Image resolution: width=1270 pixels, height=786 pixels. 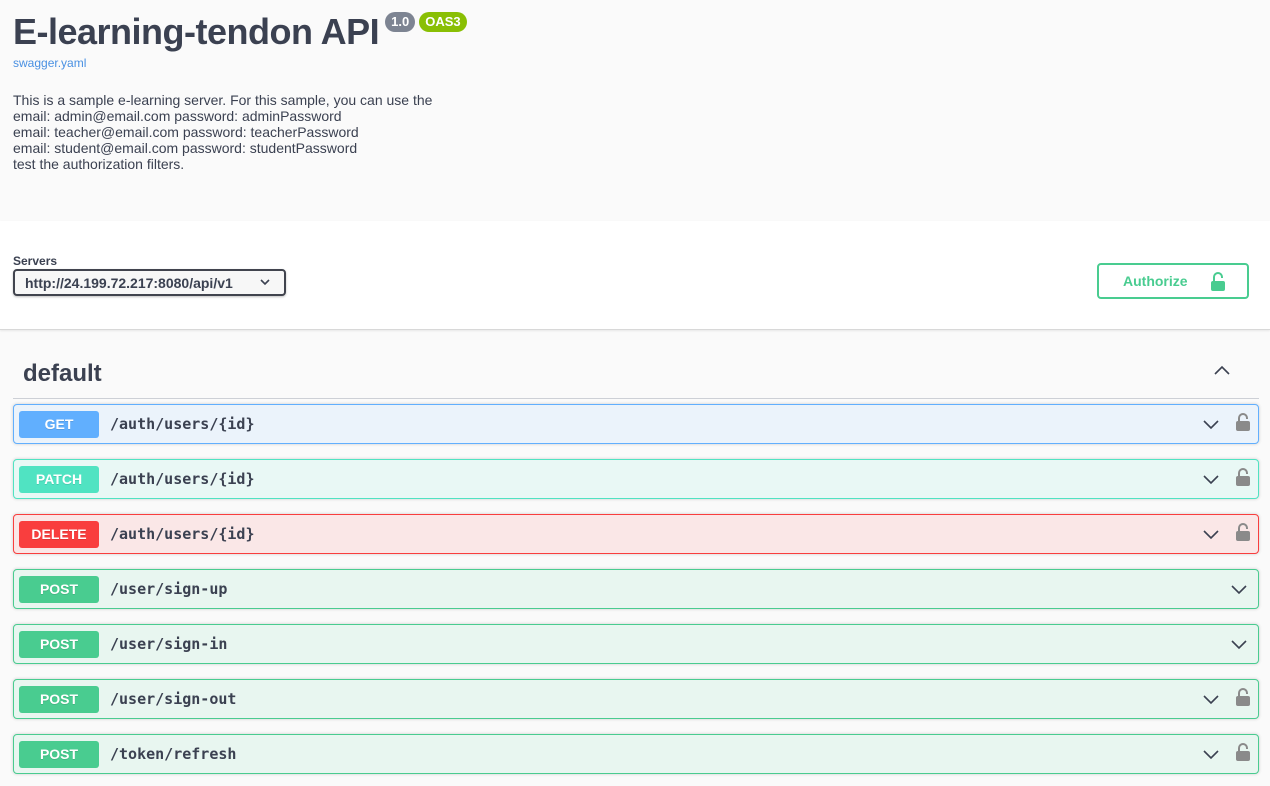 I want to click on api-title: E-learning-tendon API, so click(x=196, y=31).